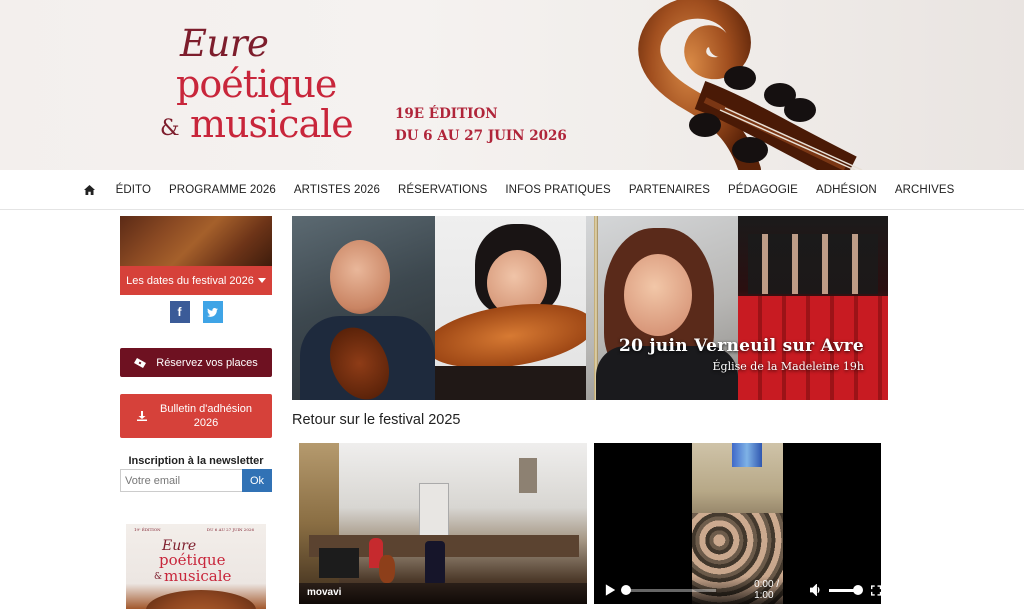  Describe the element at coordinates (142, 416) in the screenshot. I see `download-icon` at that location.